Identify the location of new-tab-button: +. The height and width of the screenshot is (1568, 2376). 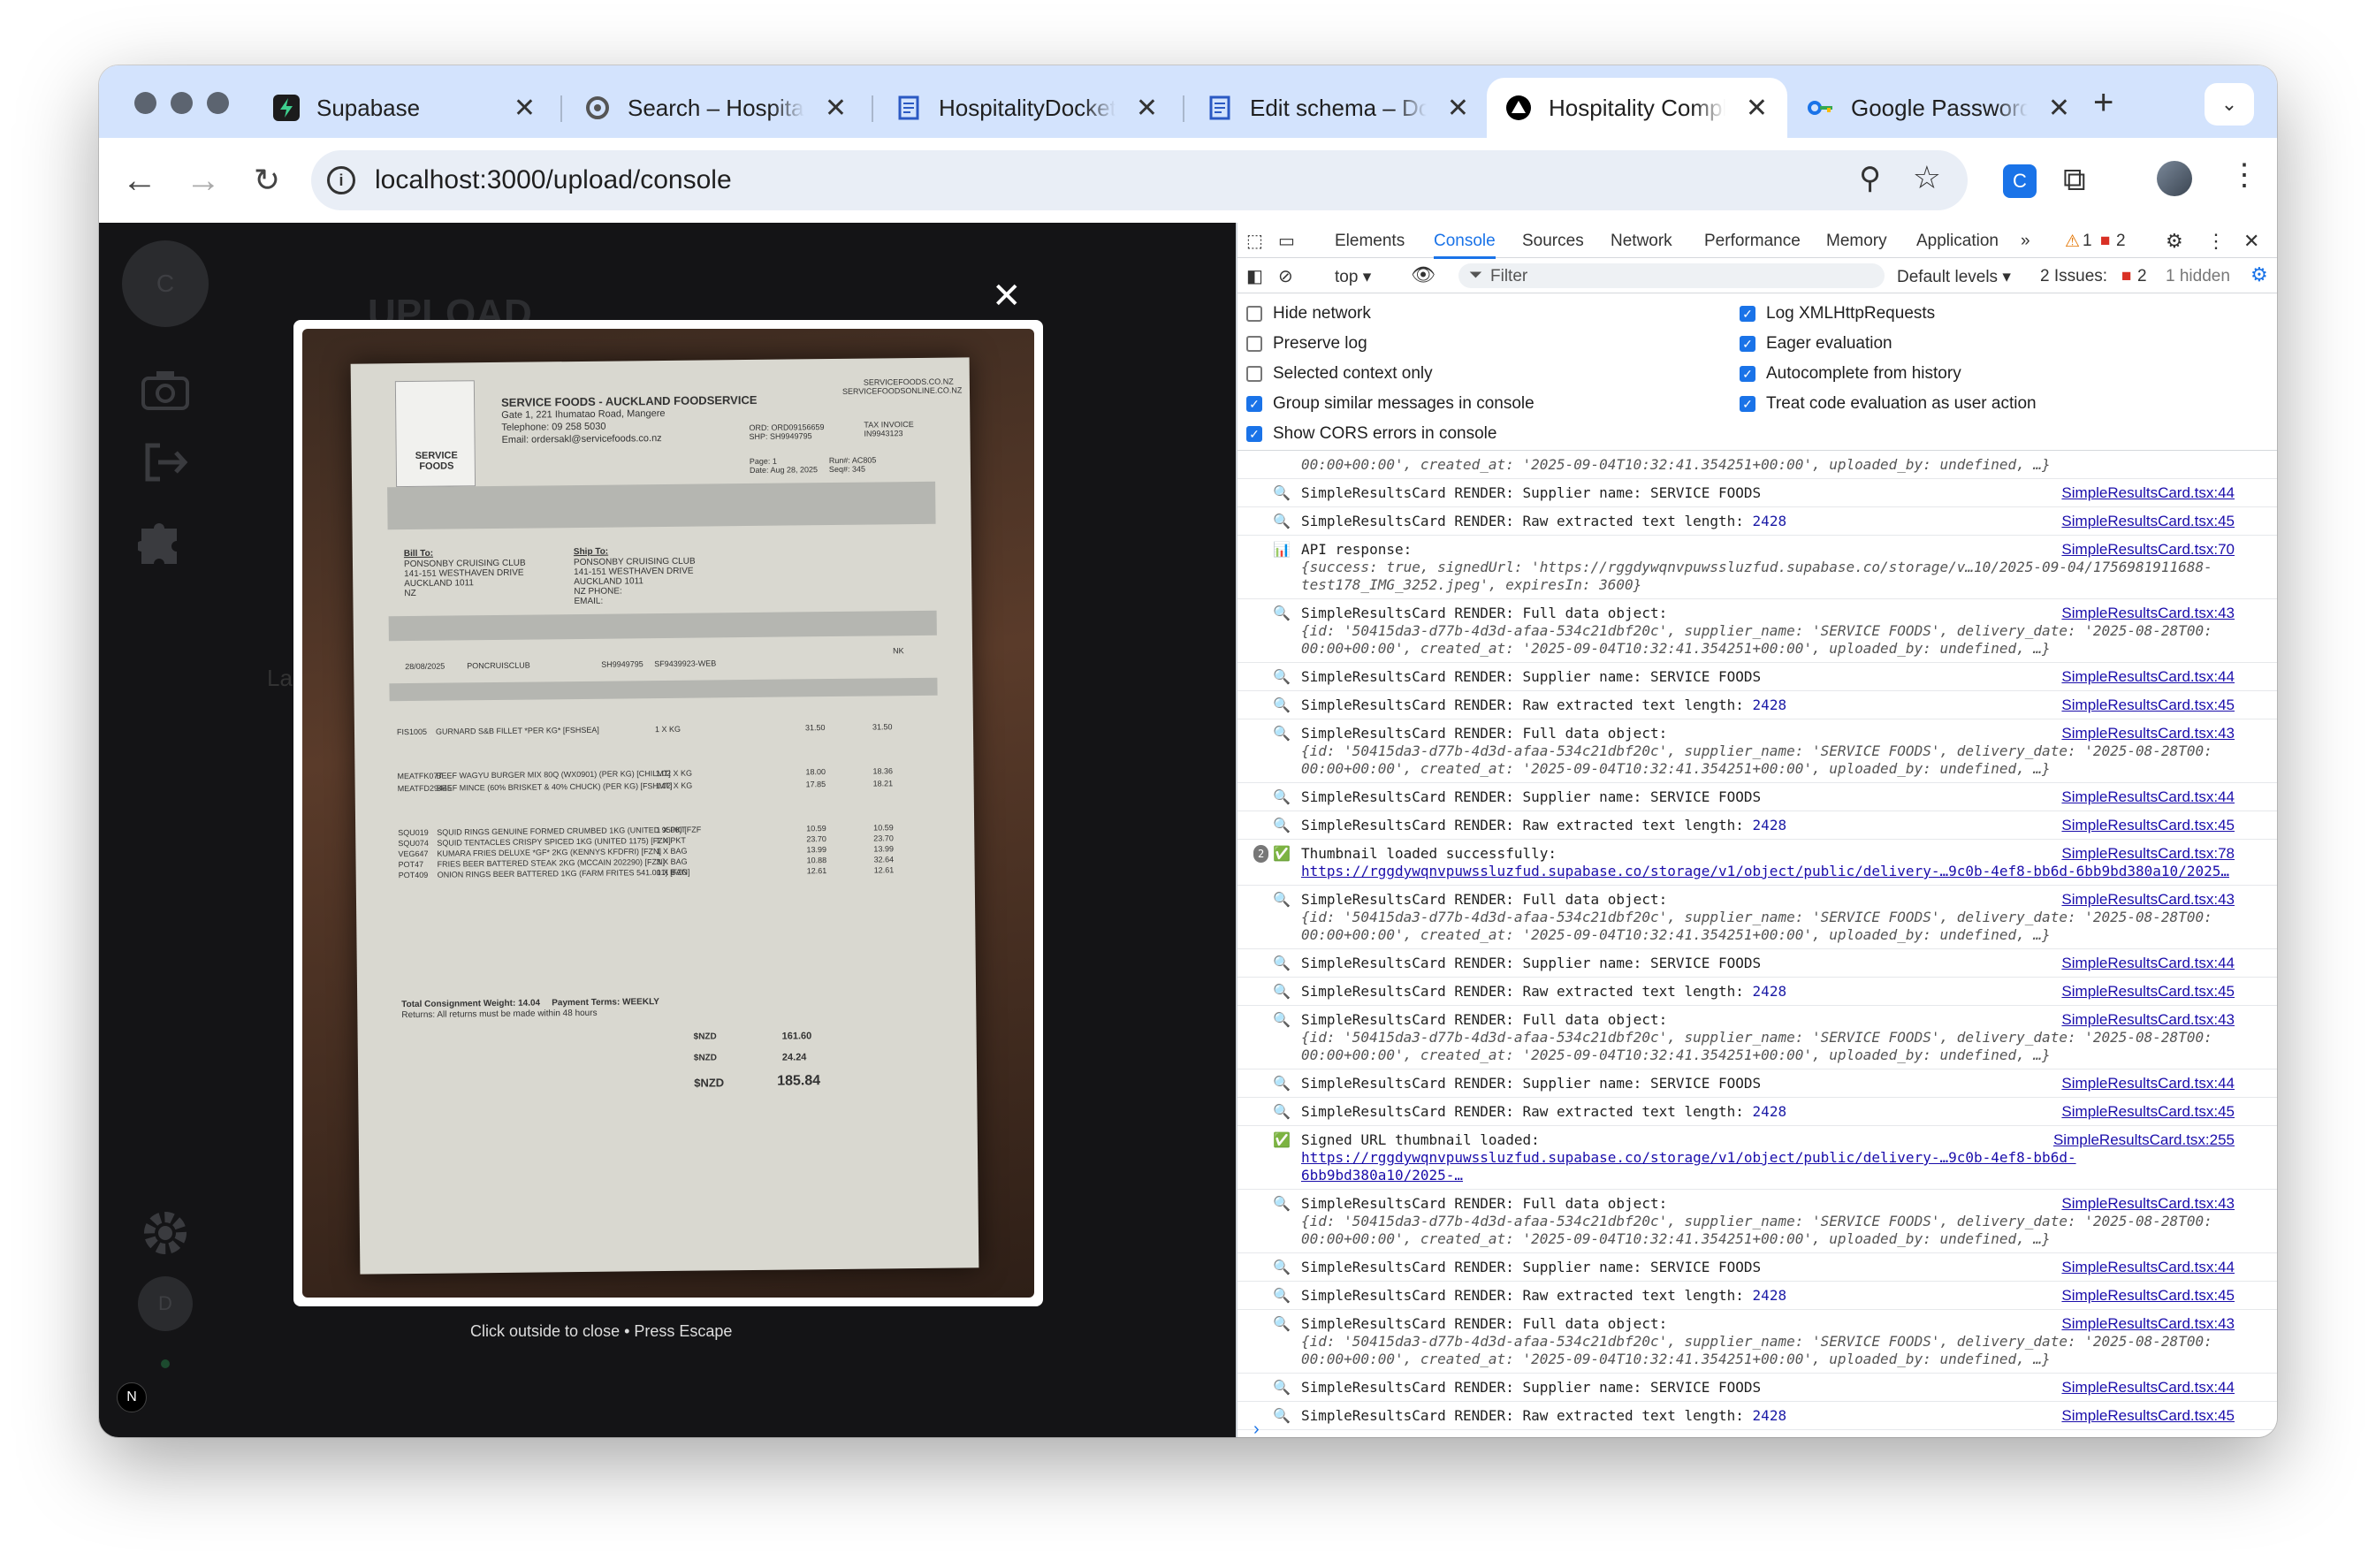
(2103, 103).